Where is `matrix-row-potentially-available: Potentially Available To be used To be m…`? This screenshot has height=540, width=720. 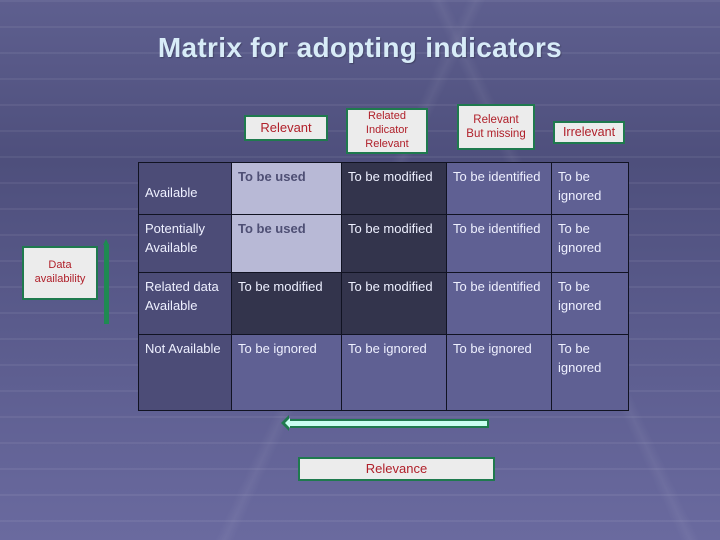
matrix-row-potentially-available: Potentially Available To be used To be m… is located at coordinates (383, 243).